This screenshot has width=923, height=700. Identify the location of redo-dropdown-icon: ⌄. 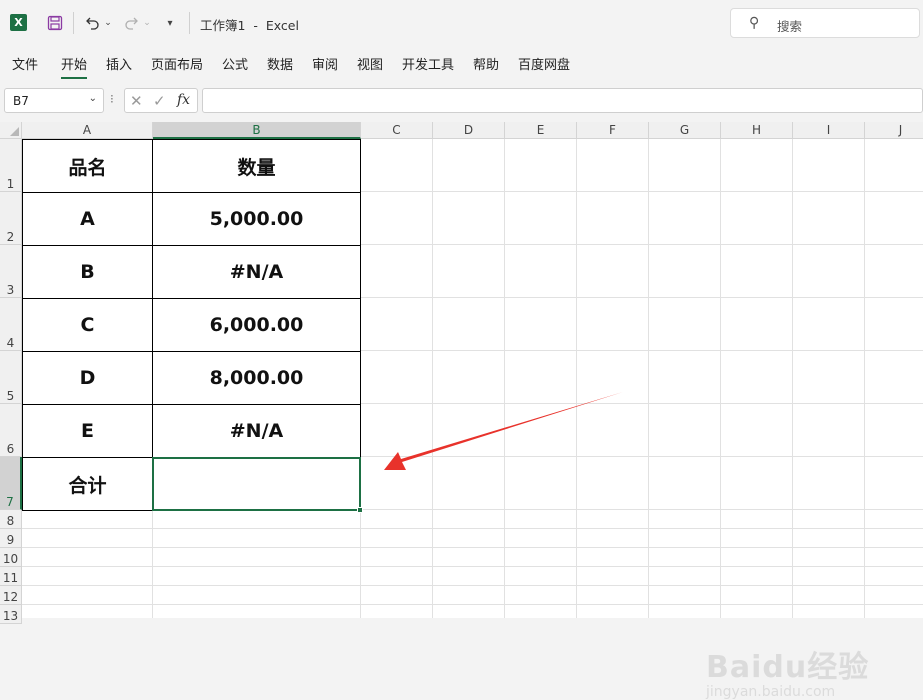
(147, 23).